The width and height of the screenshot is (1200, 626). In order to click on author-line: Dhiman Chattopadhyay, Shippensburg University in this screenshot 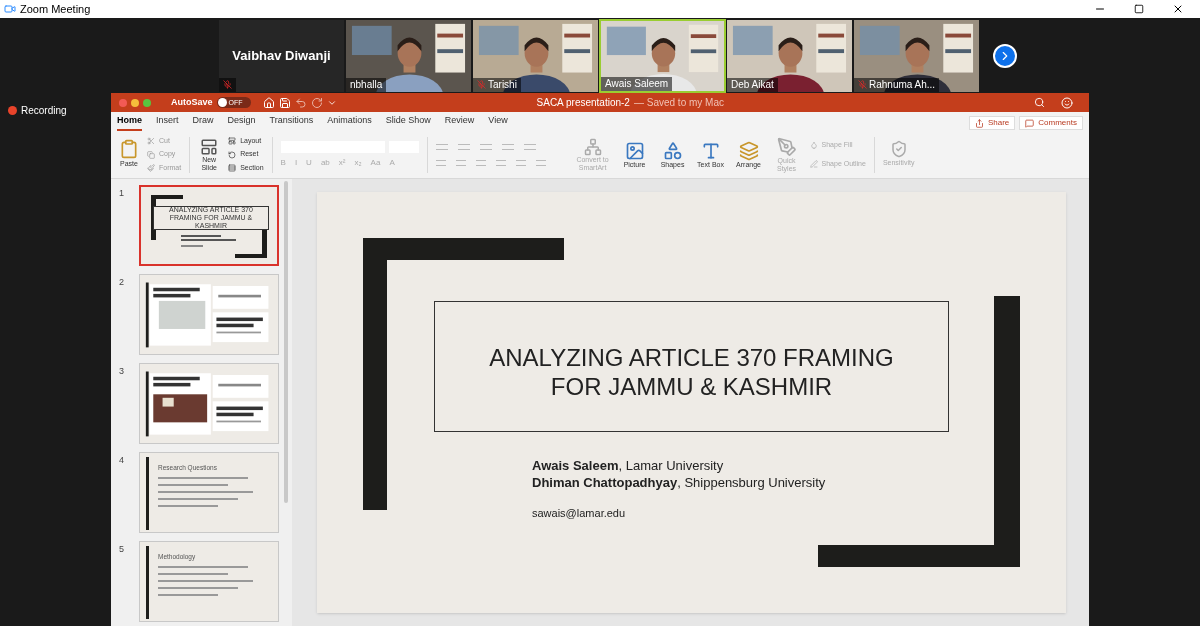, I will do `click(679, 482)`.